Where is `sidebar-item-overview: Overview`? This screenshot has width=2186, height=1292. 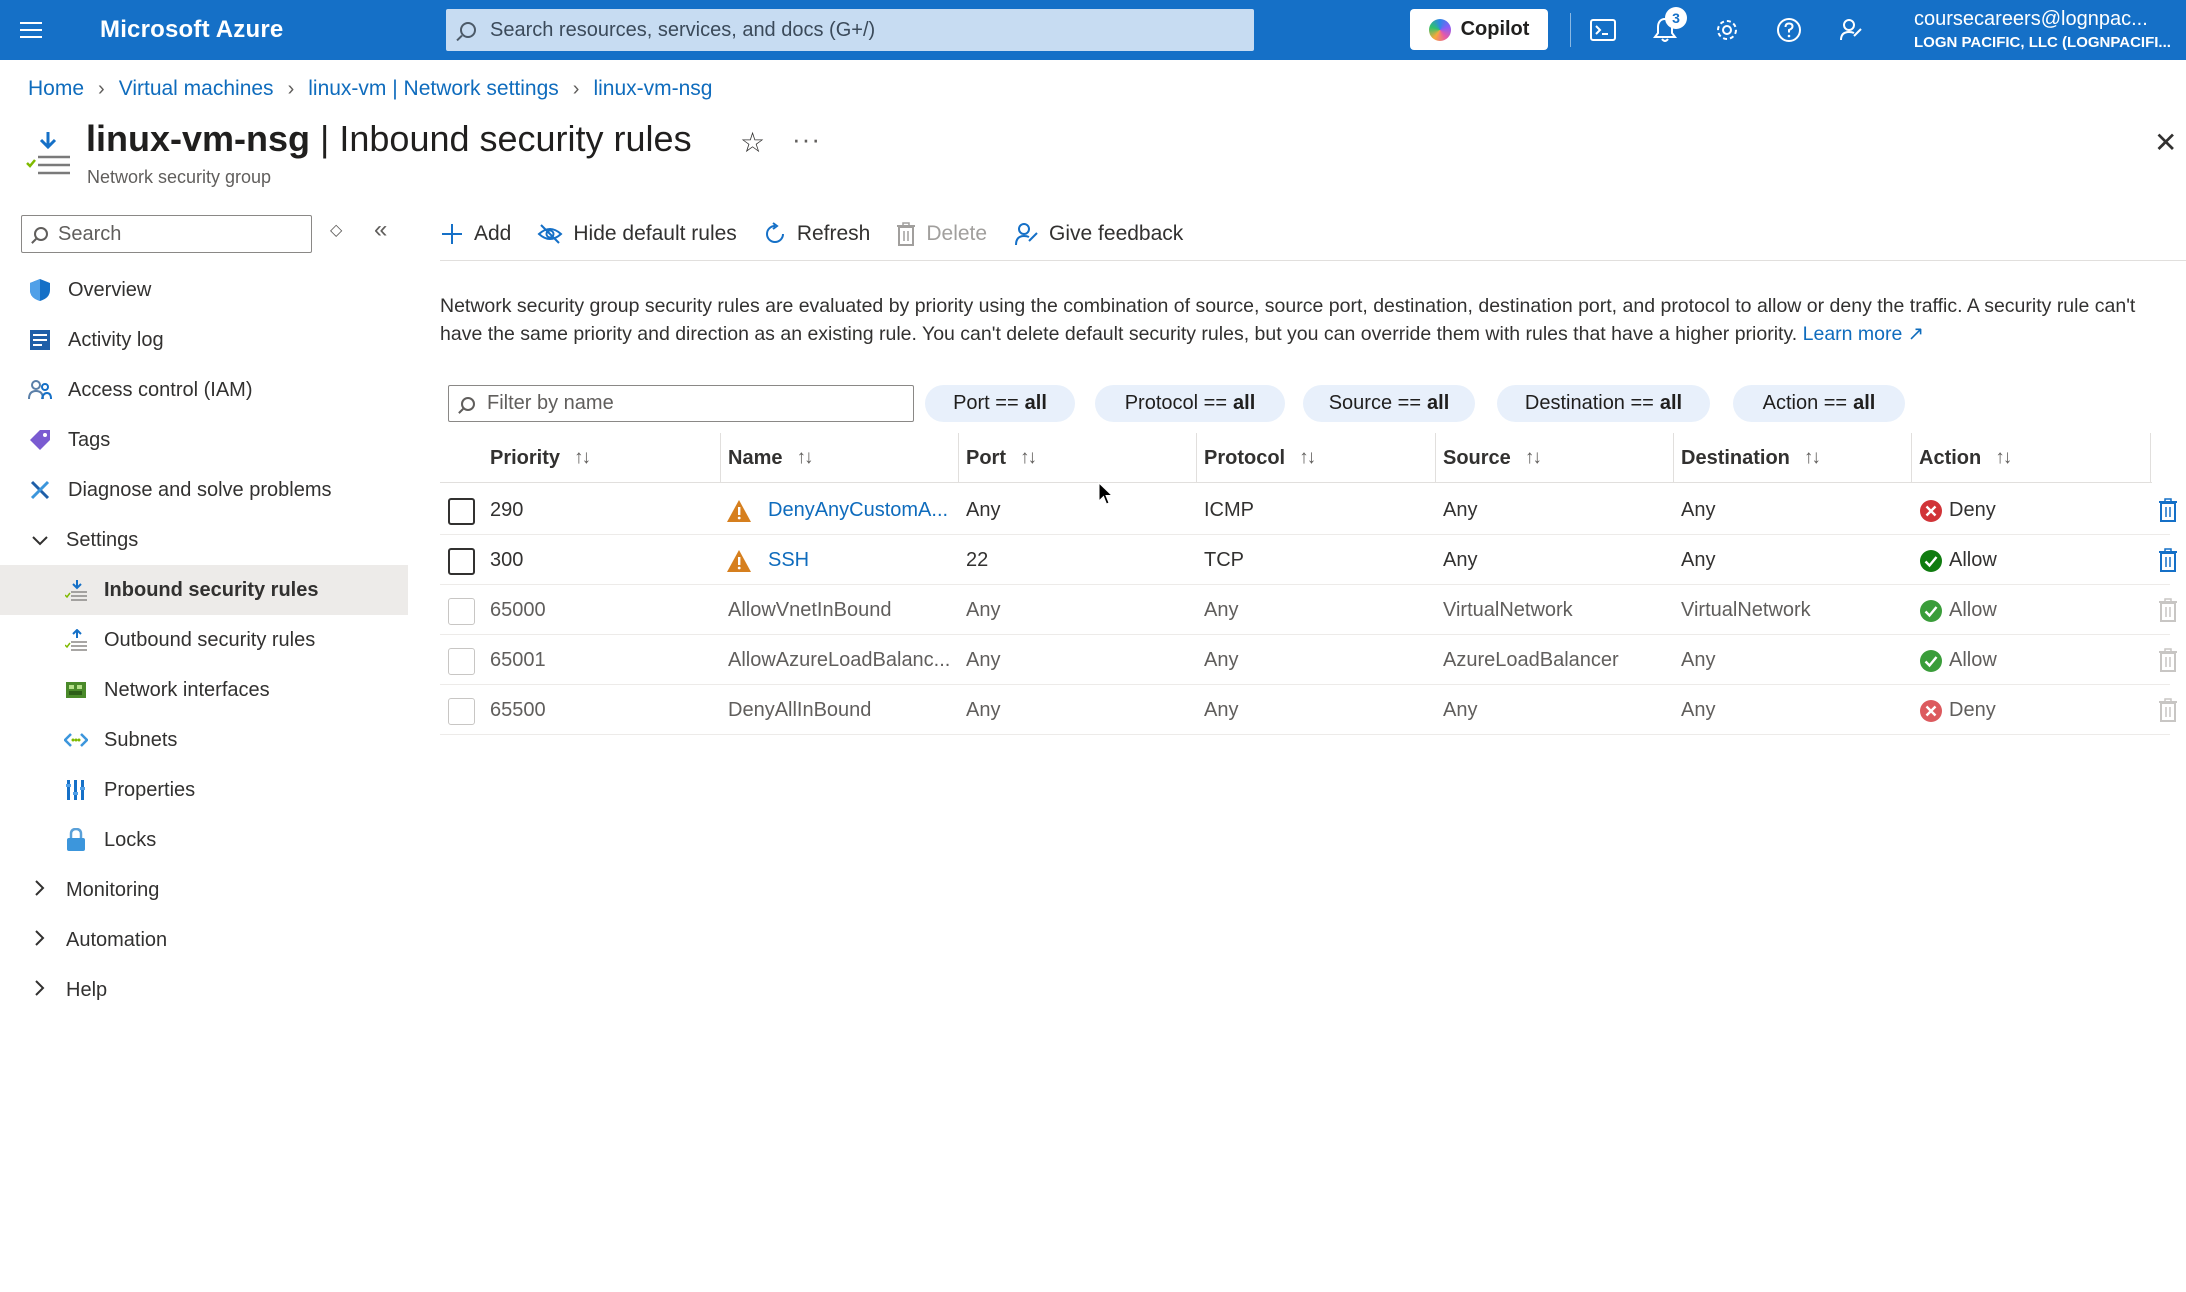 sidebar-item-overview: Overview is located at coordinates (204, 290).